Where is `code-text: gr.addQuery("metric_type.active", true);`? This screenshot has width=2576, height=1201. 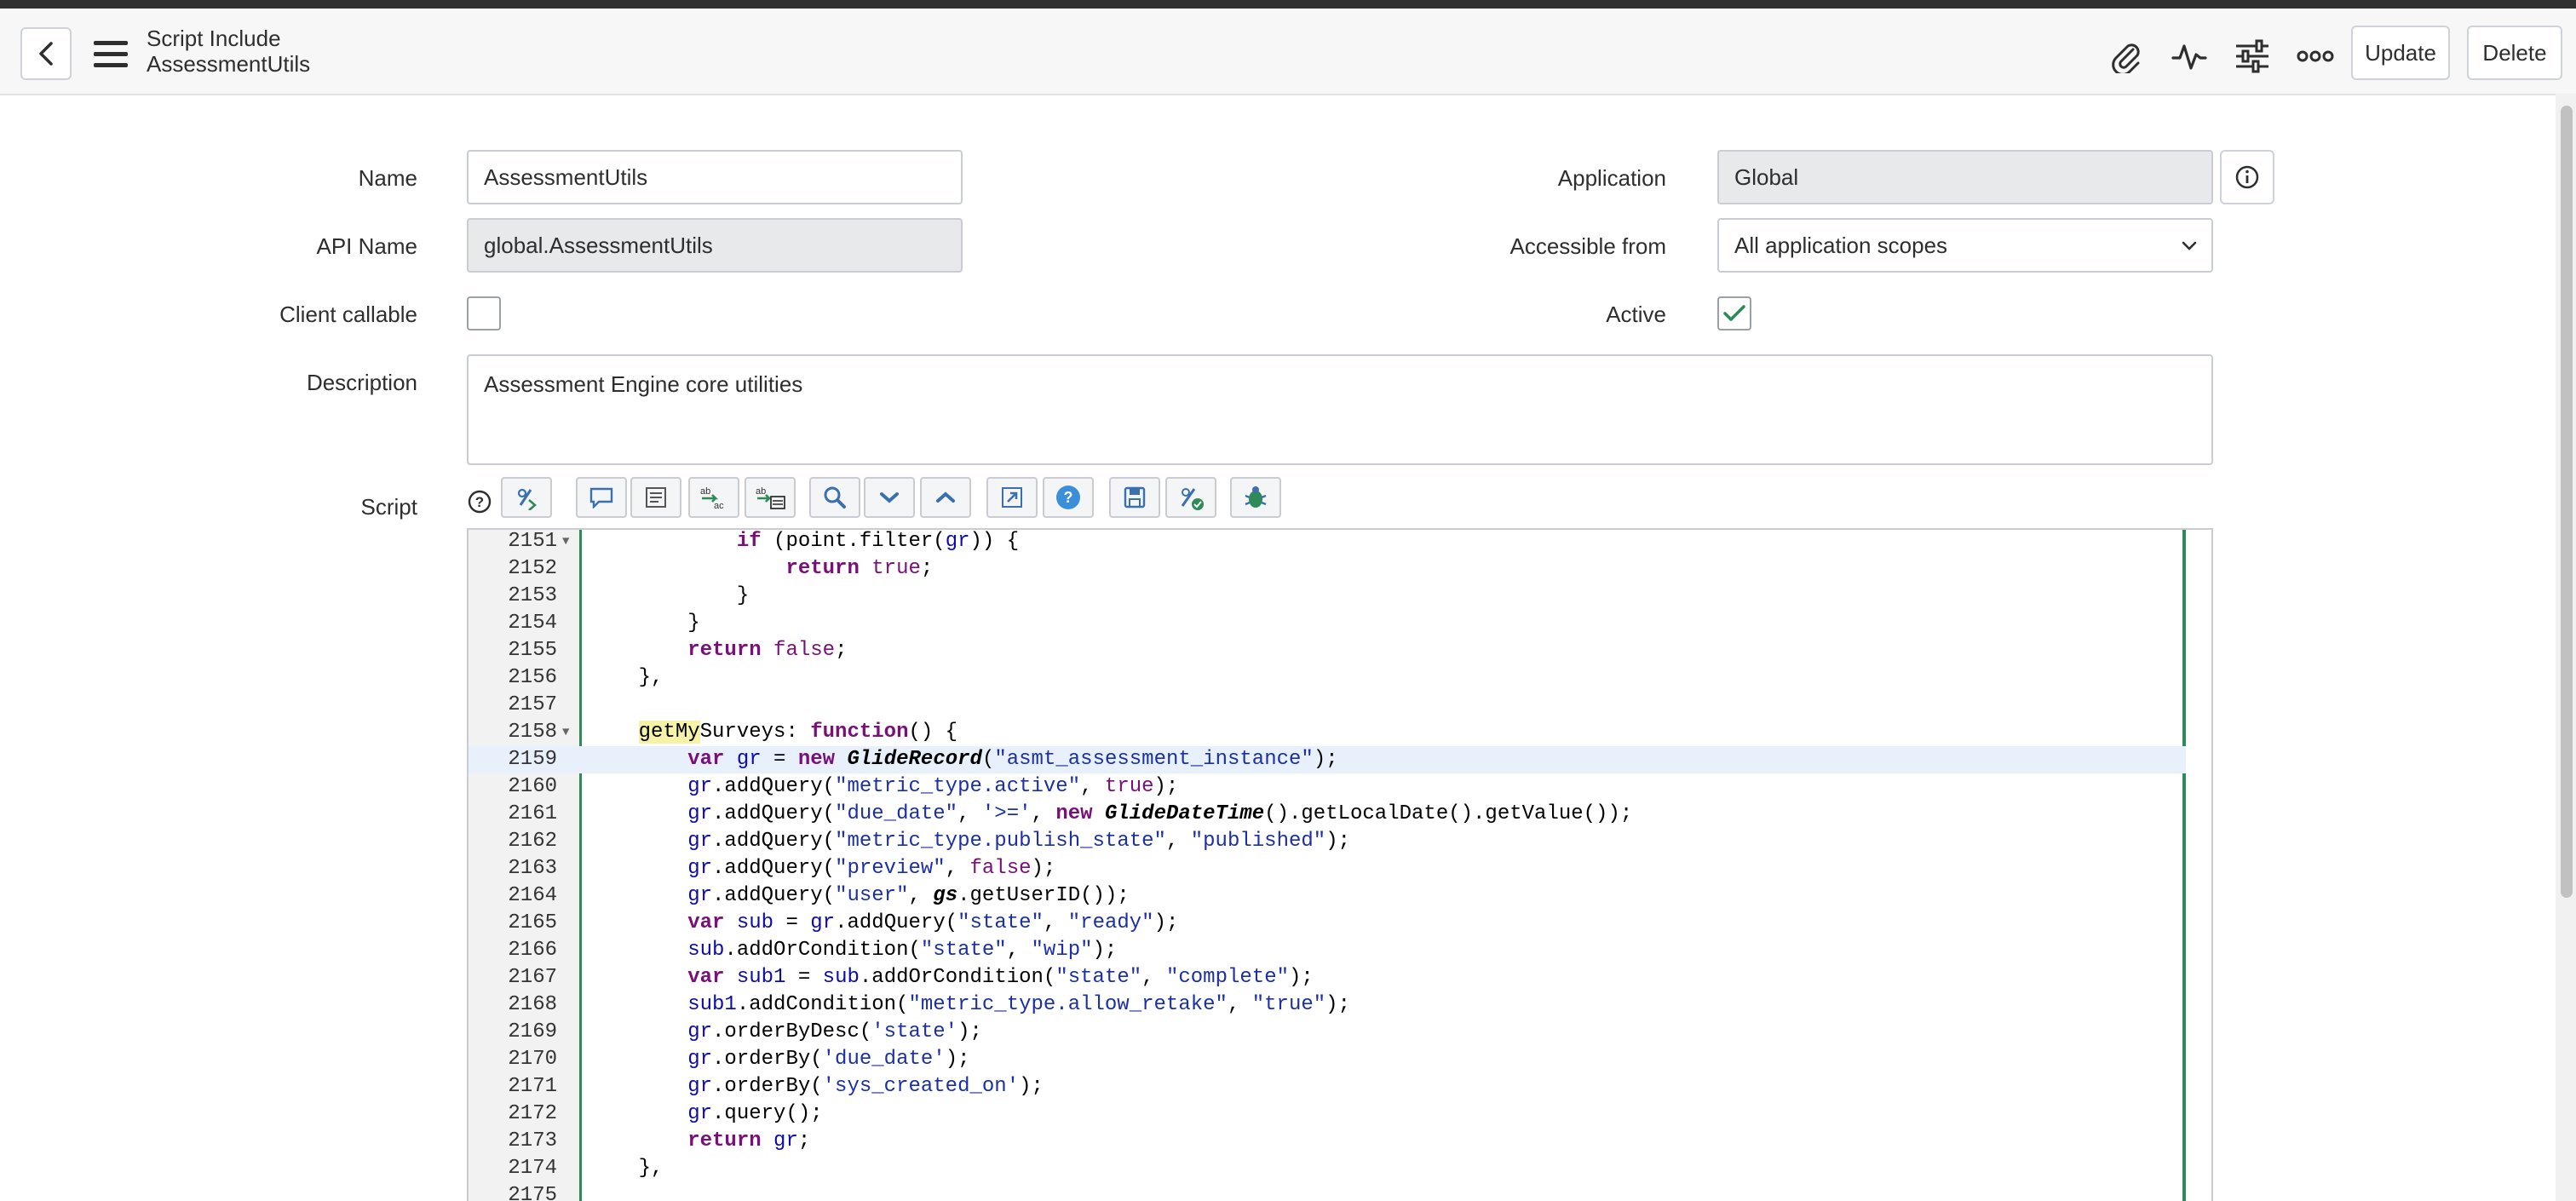 code-text: gr.addQuery("metric_type.active", true); is located at coordinates (933, 786).